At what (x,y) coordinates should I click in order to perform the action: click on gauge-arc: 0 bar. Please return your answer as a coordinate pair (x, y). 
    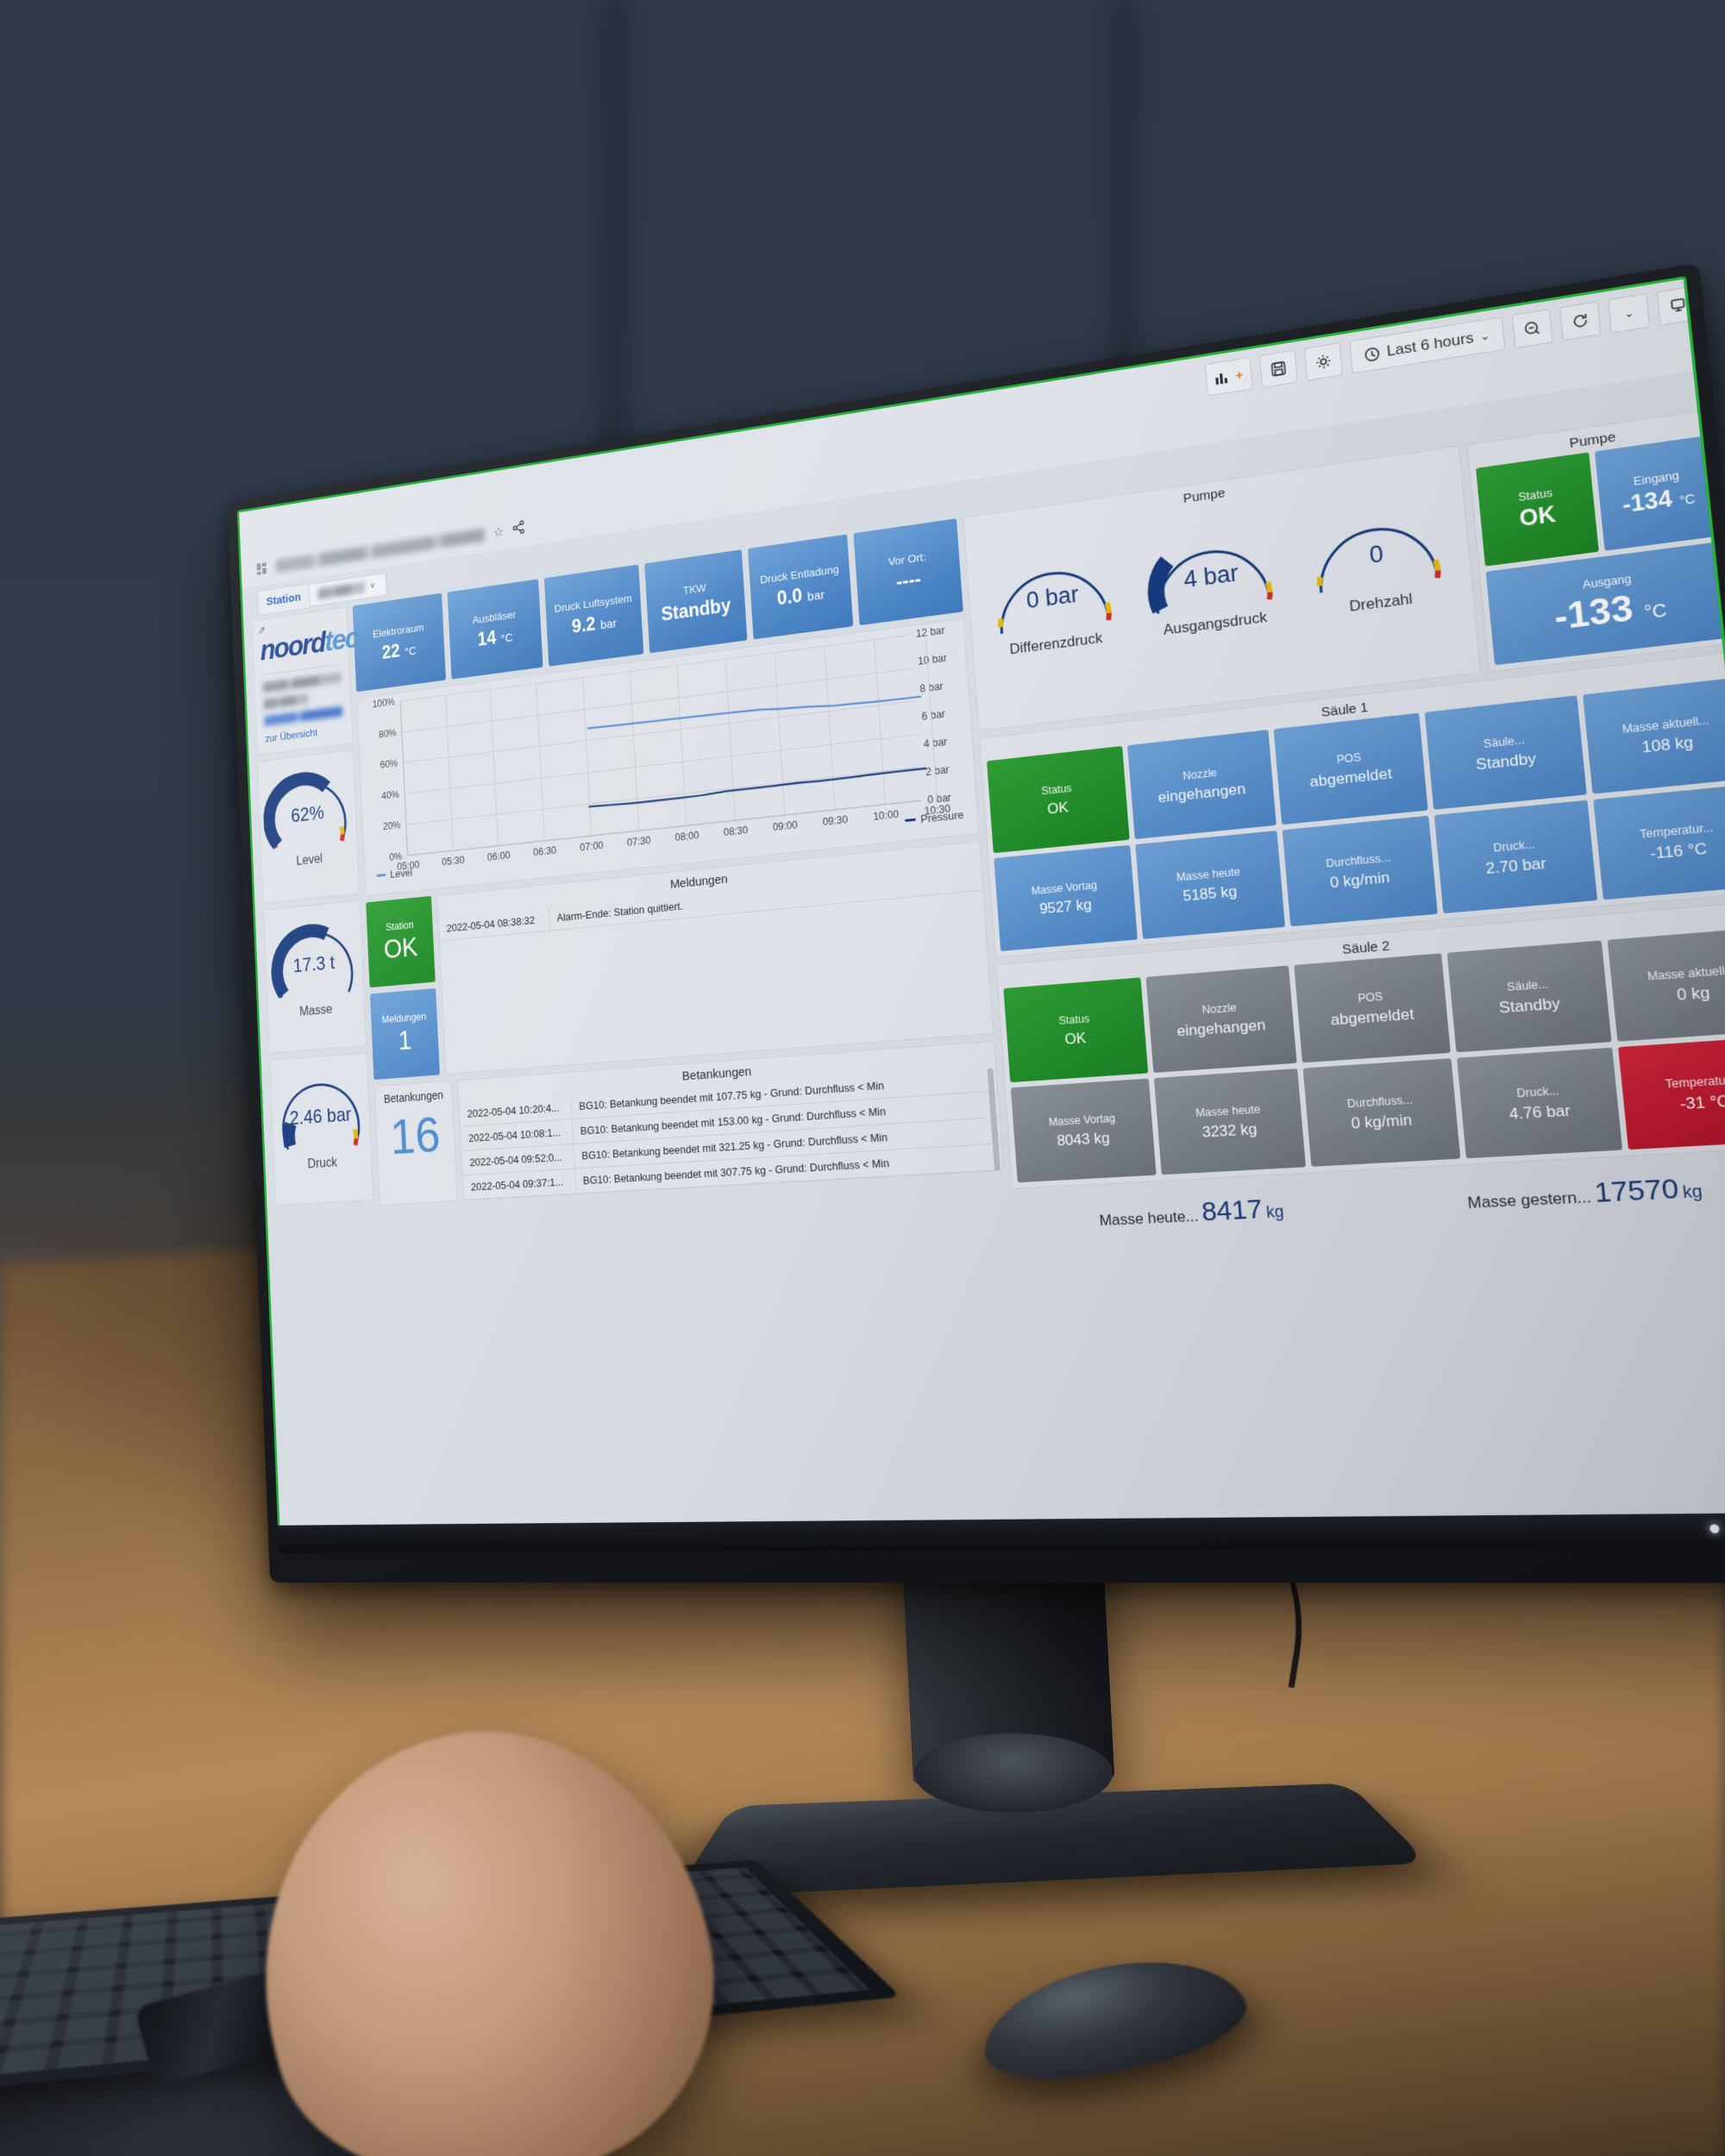
    Looking at the image, I should click on (1052, 581).